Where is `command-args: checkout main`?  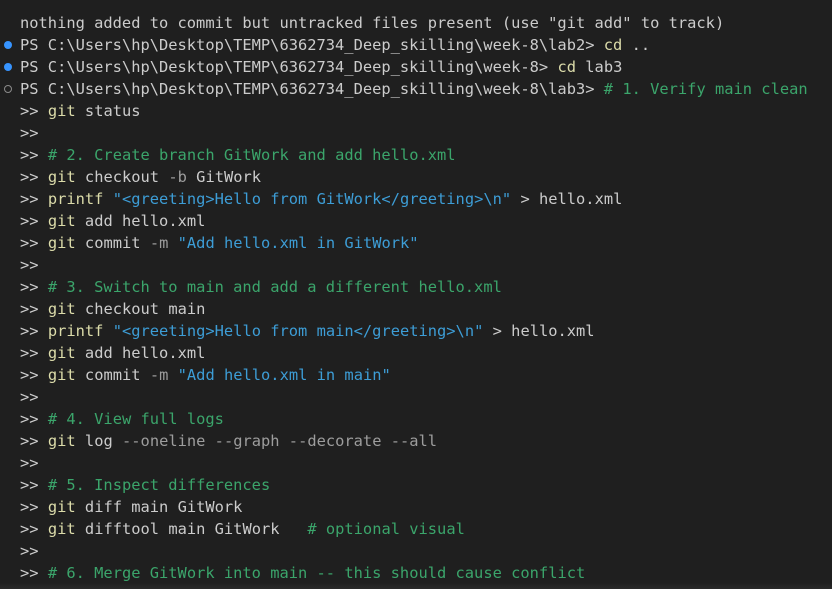 command-args: checkout main is located at coordinates (145, 309).